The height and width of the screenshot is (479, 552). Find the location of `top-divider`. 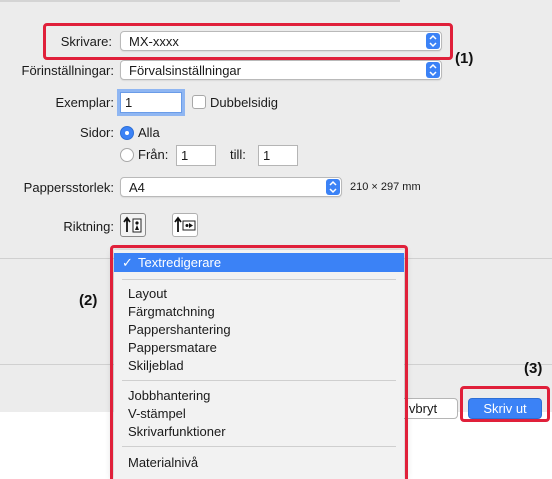

top-divider is located at coordinates (200, 1).